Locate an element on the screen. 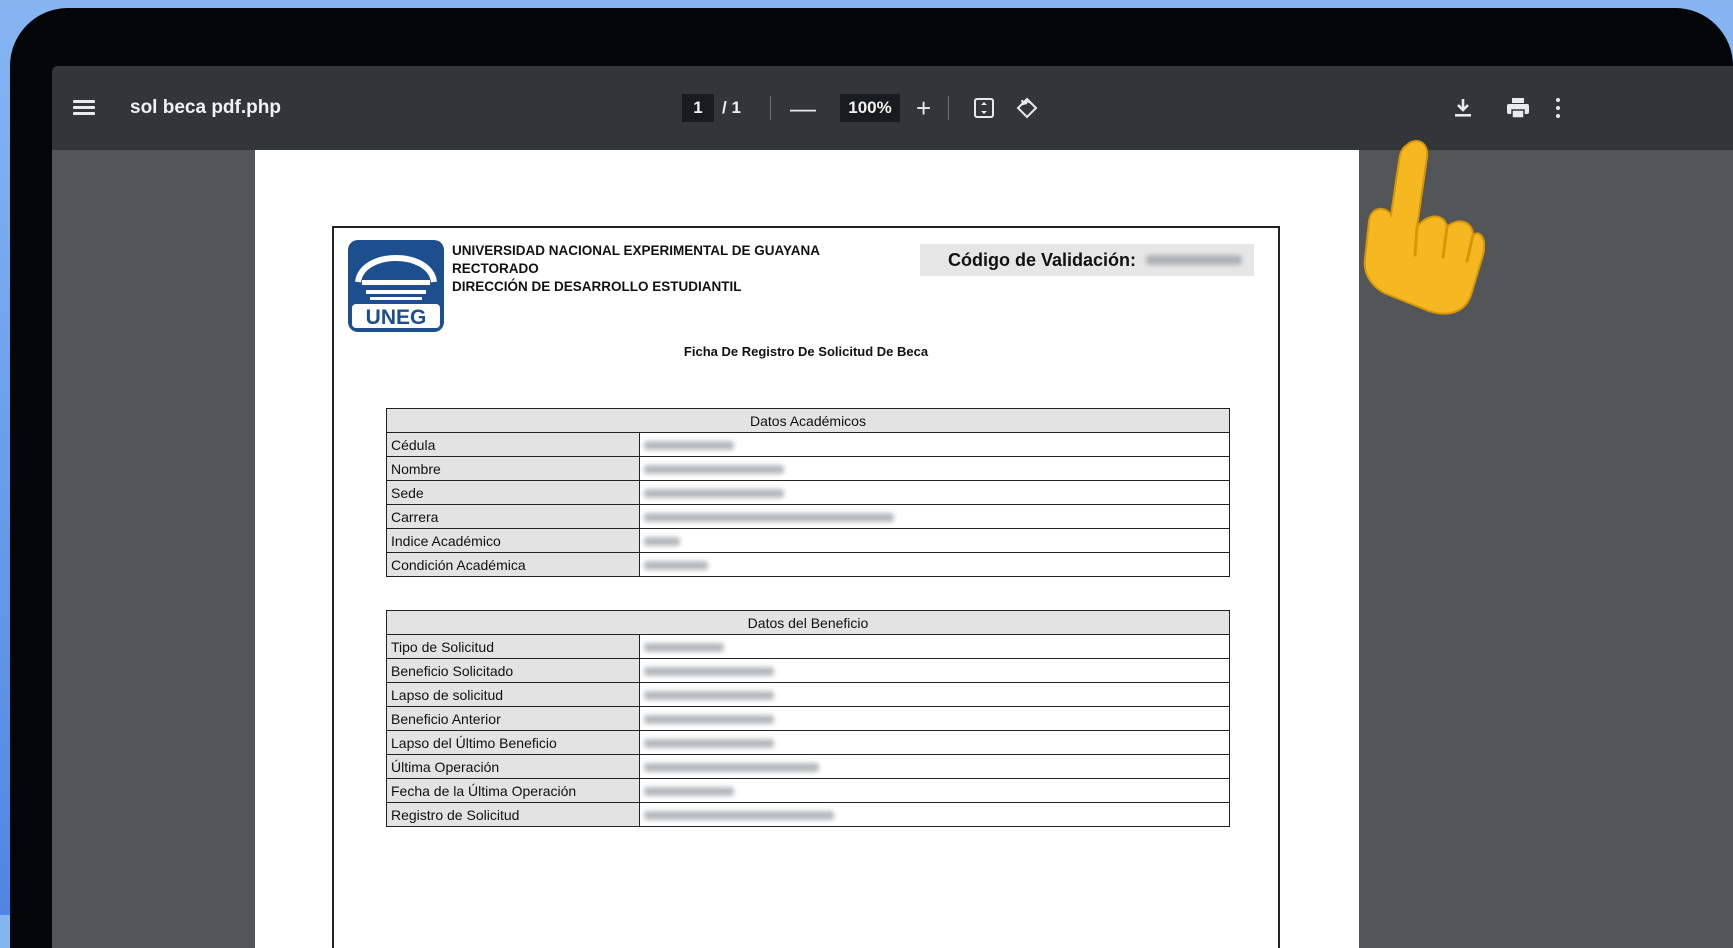 This screenshot has height=948, width=1733. document-title: sol beca pdf.php is located at coordinates (205, 107).